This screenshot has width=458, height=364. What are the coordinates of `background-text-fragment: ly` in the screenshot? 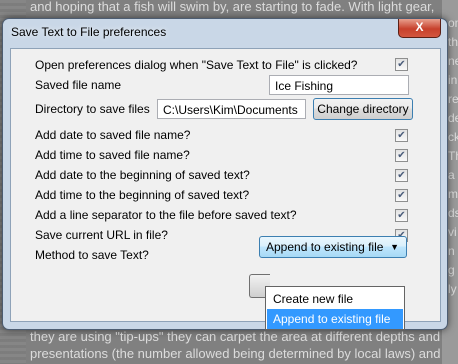 It's located at (452, 289).